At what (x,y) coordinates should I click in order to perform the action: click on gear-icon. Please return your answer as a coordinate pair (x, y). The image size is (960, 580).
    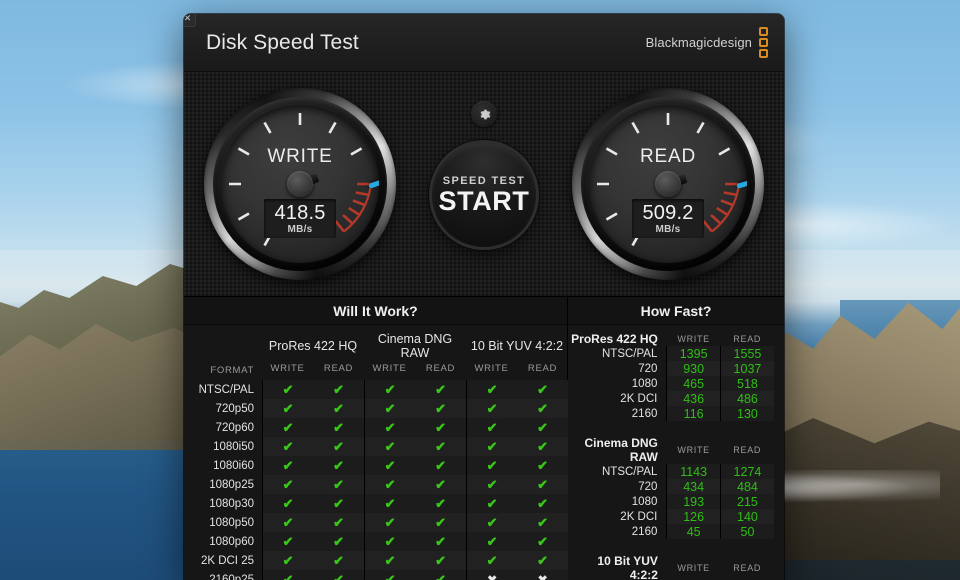
    Looking at the image, I should click on (484, 114).